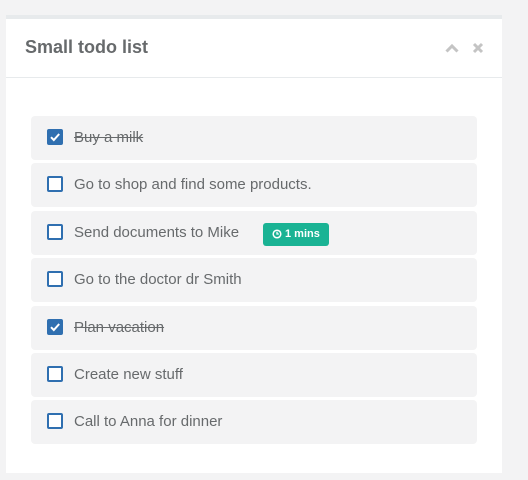  Describe the element at coordinates (158, 280) in the screenshot. I see `todo-label: Go to the doctor dr Smith` at that location.